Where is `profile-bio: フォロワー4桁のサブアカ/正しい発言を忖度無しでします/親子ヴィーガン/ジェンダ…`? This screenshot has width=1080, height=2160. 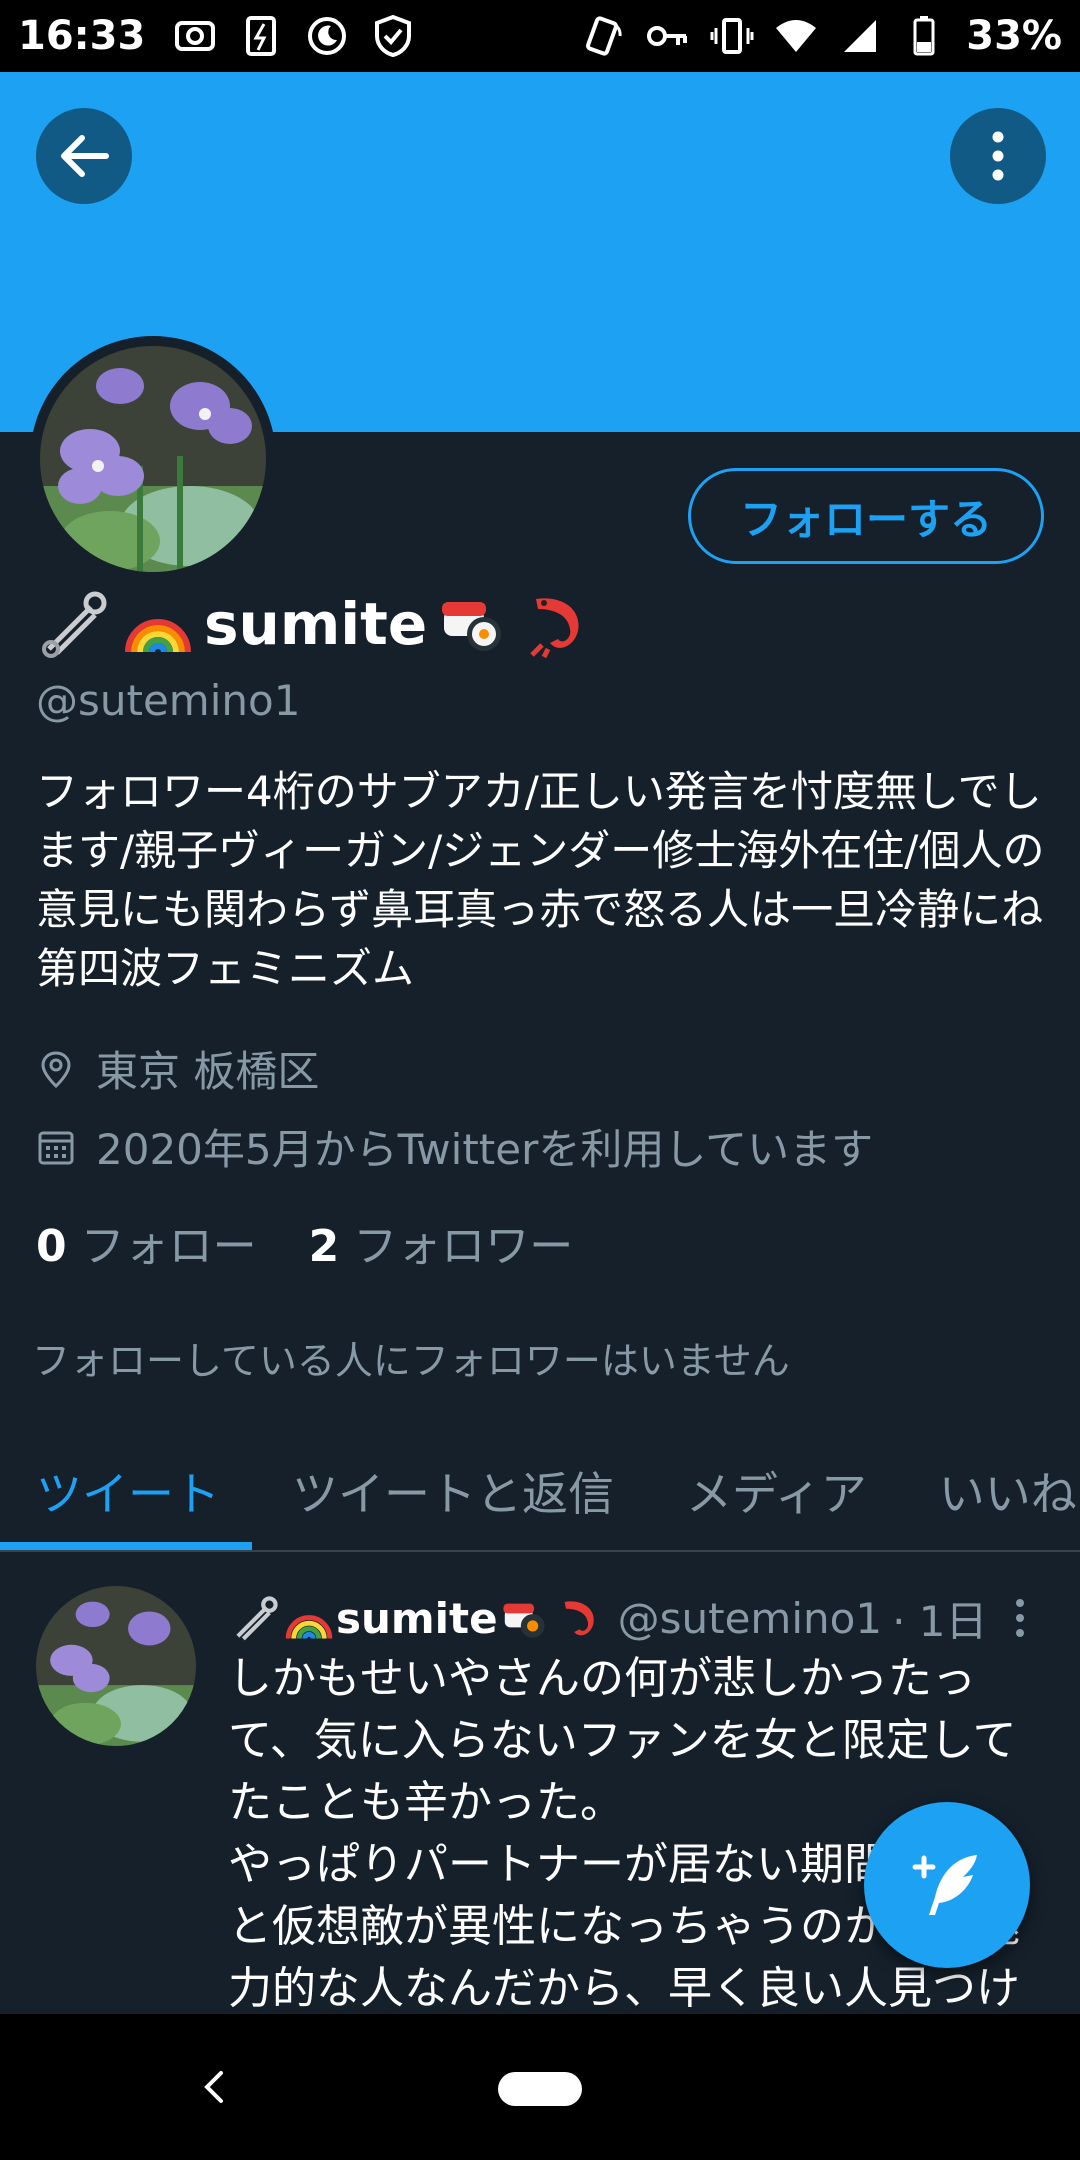
profile-bio: フォロワー4桁のサブアカ/正しい発言を忖度無しでします/親子ヴィーガン/ジェンダ… is located at coordinates (540, 880).